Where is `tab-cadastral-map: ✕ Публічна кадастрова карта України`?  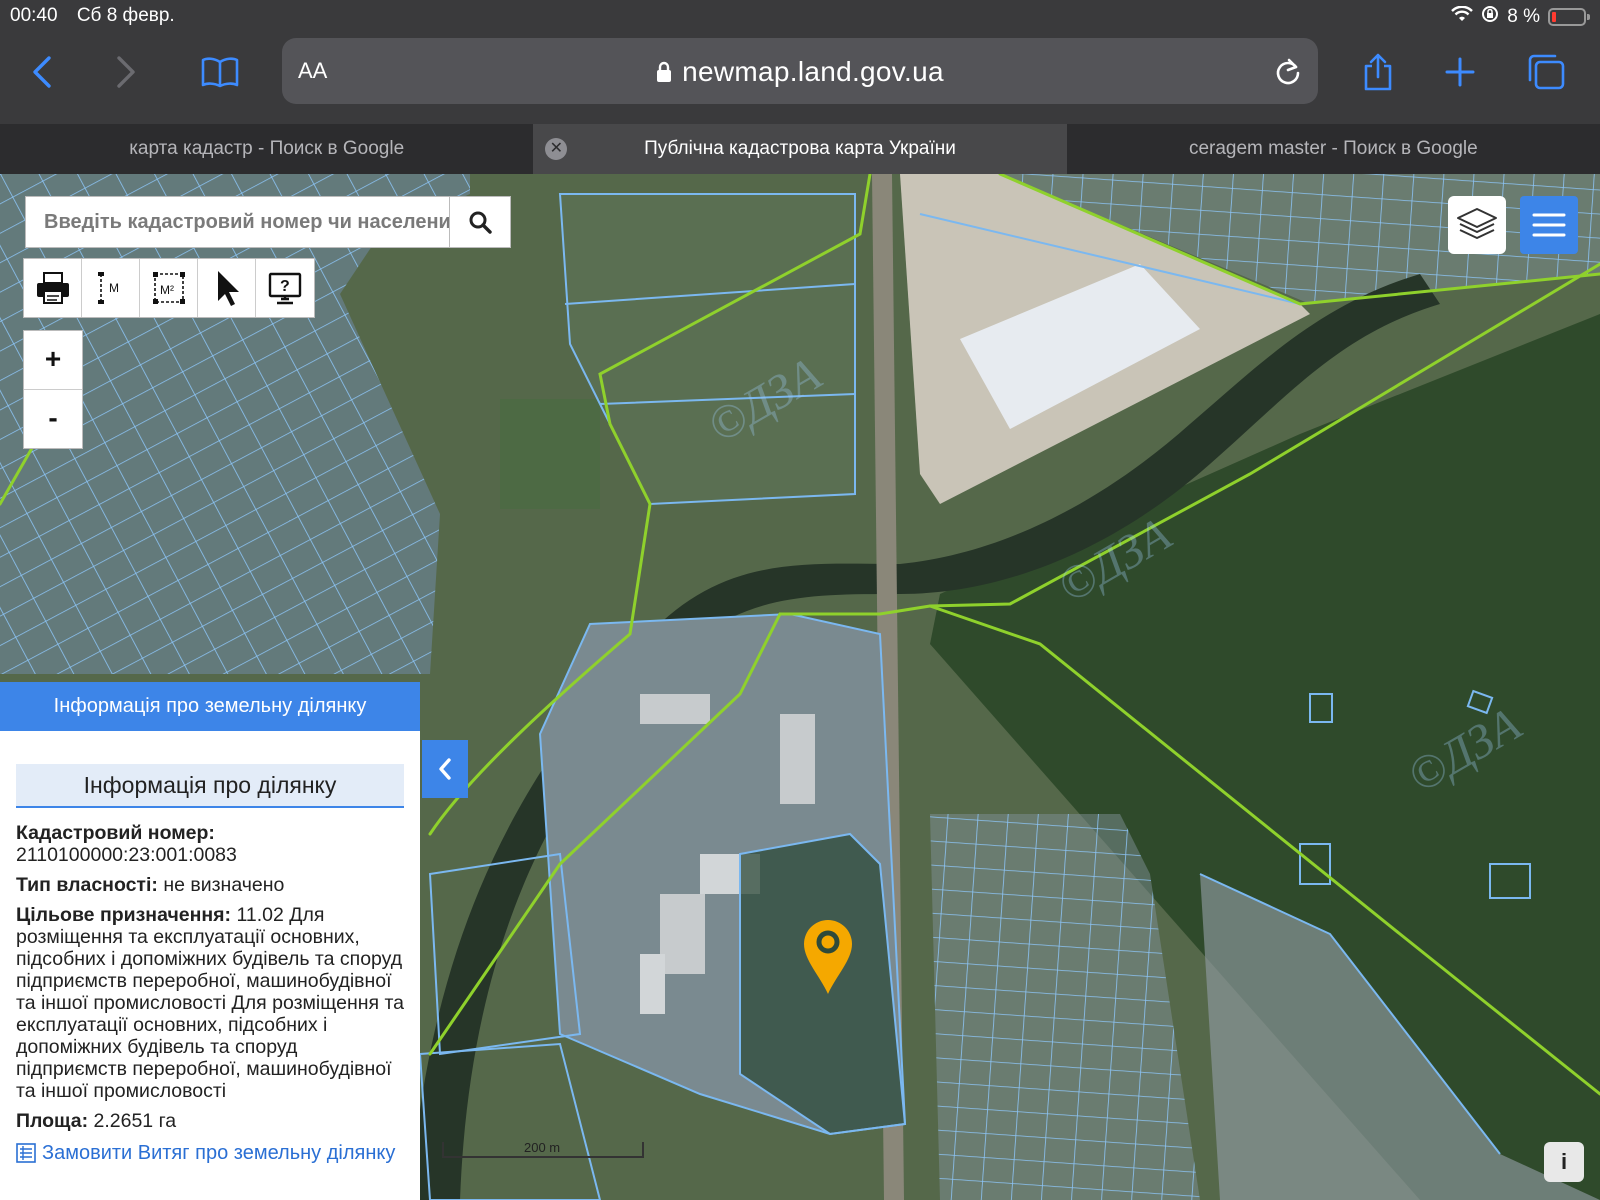 tab-cadastral-map: ✕ Публічна кадастрова карта України is located at coordinates (800, 149).